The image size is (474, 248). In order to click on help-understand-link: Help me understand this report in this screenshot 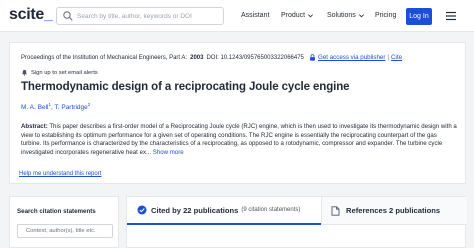, I will do `click(60, 174)`.